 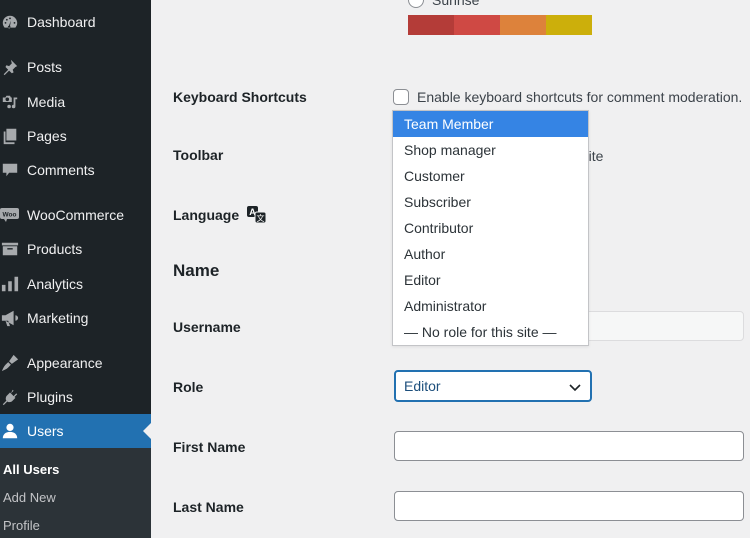 I want to click on toolbar-label: Toolbar, so click(x=198, y=155).